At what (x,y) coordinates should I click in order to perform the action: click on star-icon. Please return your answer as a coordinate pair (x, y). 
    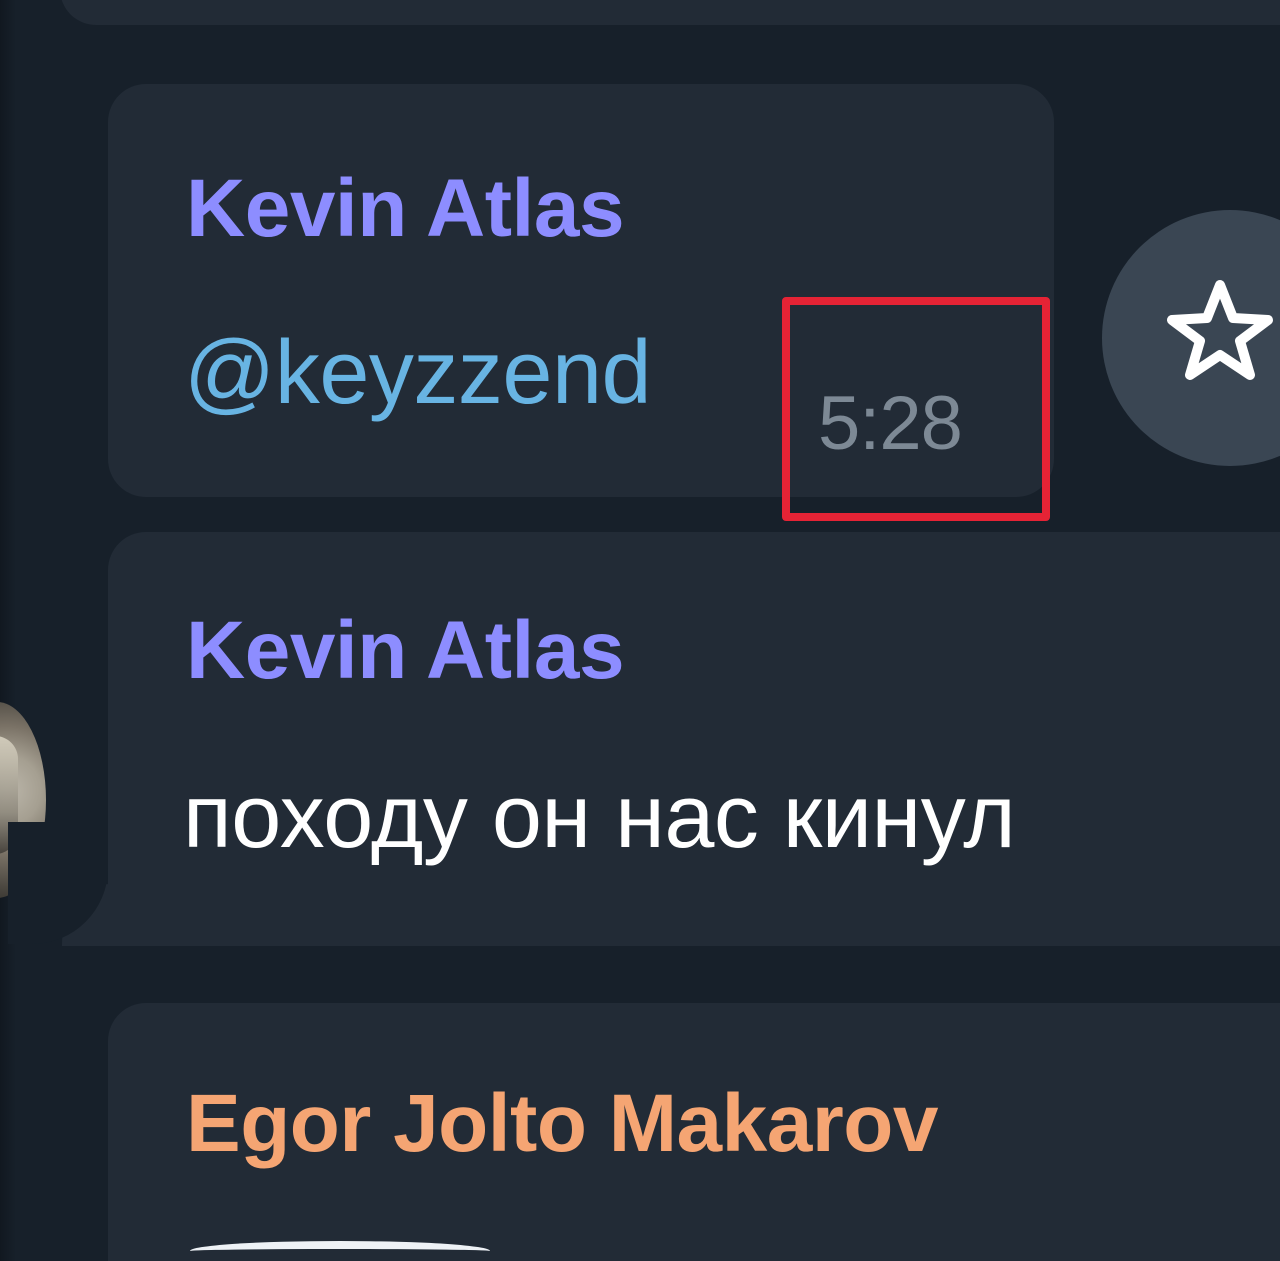
    Looking at the image, I should click on (1220, 330).